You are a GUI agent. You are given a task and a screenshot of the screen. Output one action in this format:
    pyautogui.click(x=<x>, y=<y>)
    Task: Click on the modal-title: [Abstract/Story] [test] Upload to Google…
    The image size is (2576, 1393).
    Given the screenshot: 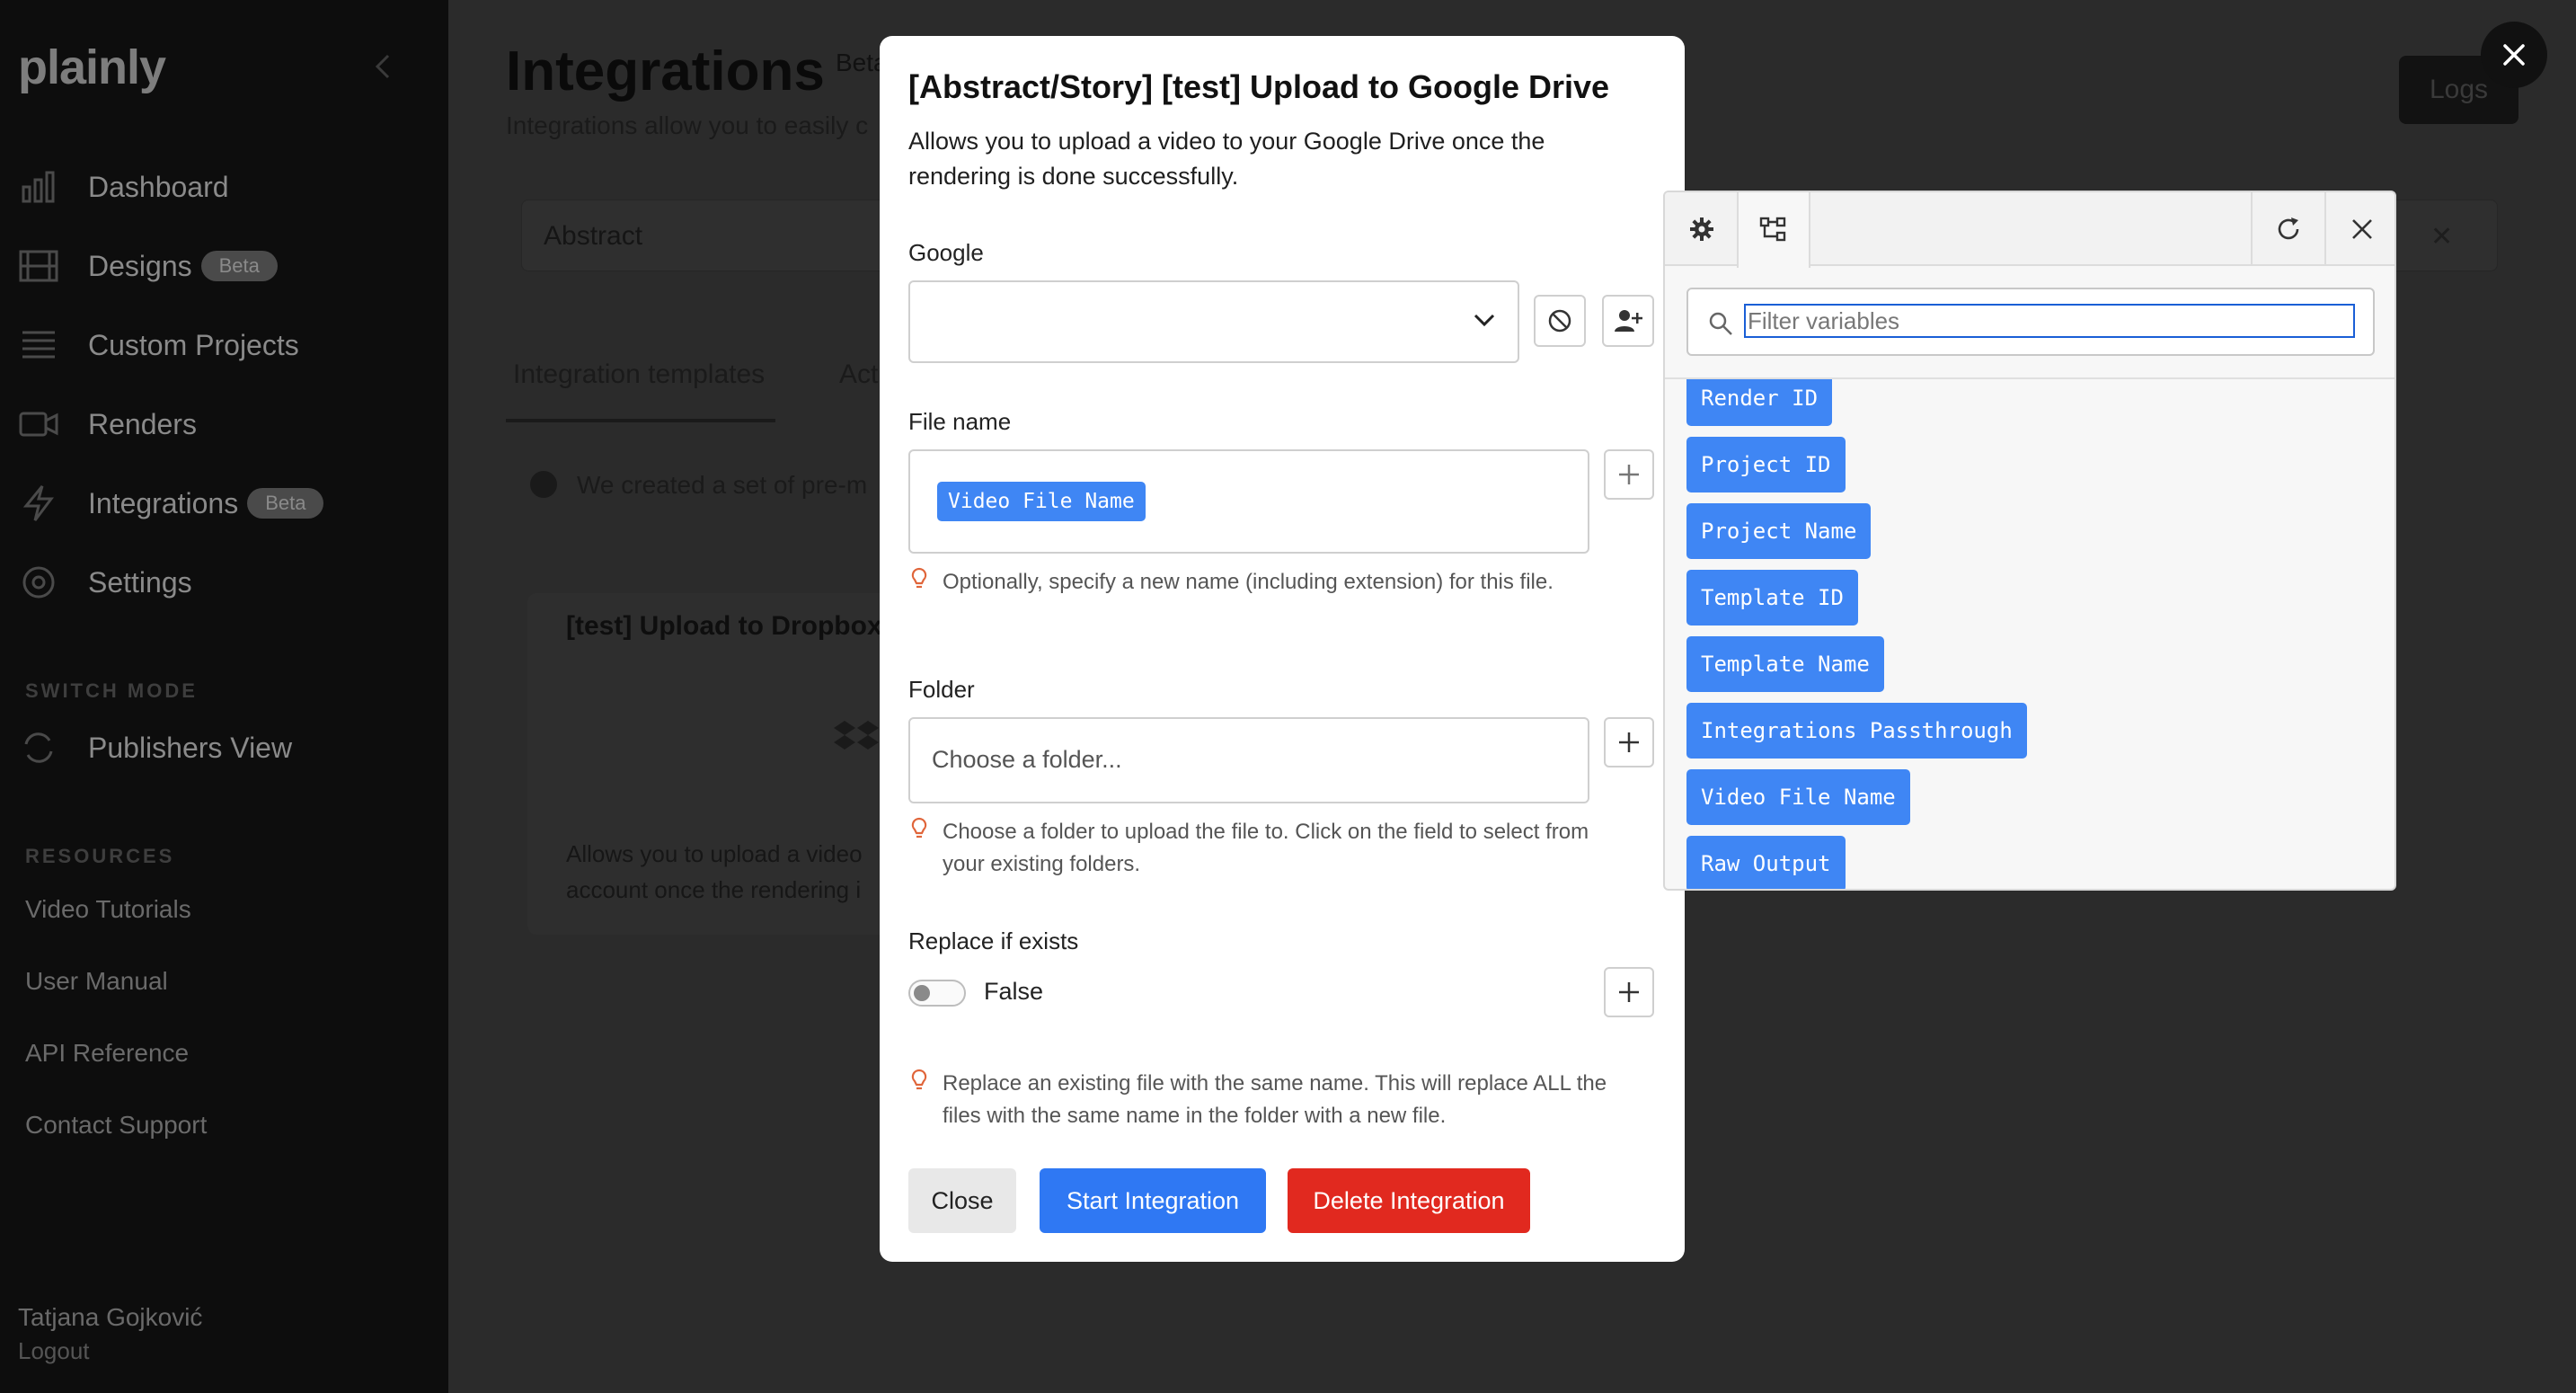 What is the action you would take?
    pyautogui.click(x=1259, y=86)
    